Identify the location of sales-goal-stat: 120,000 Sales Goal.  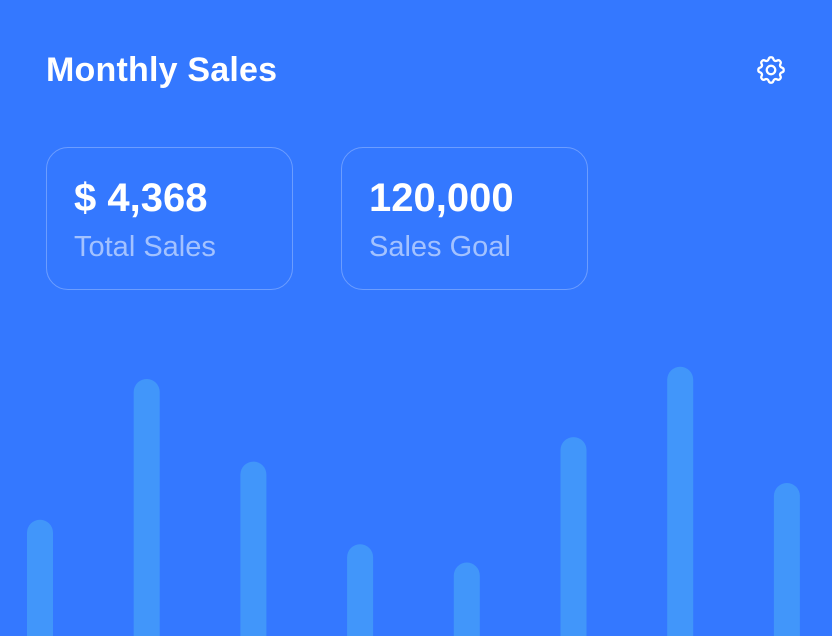
(464, 218).